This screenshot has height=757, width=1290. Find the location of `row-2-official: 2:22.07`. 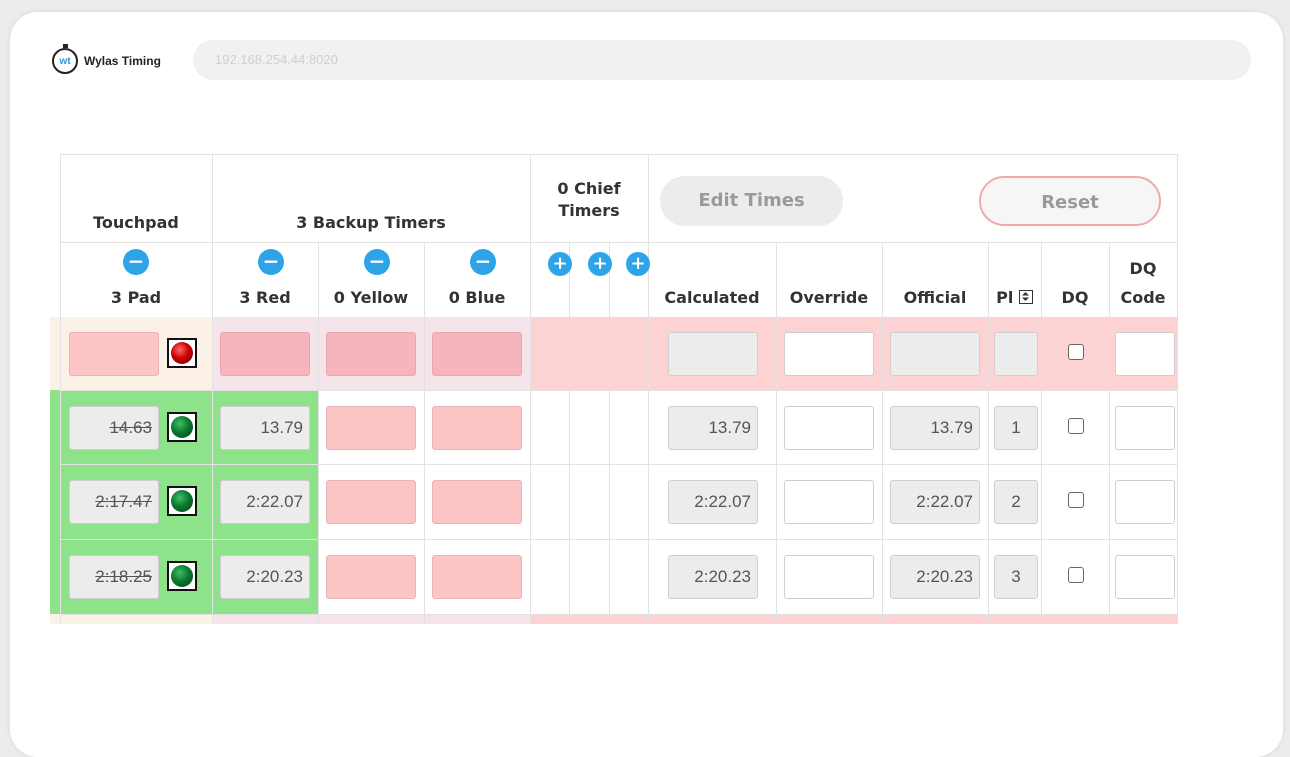

row-2-official: 2:22.07 is located at coordinates (935, 502).